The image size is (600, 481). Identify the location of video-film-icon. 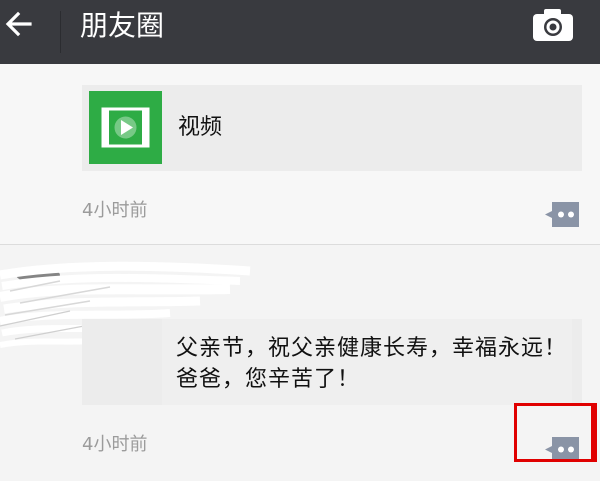
(125, 127).